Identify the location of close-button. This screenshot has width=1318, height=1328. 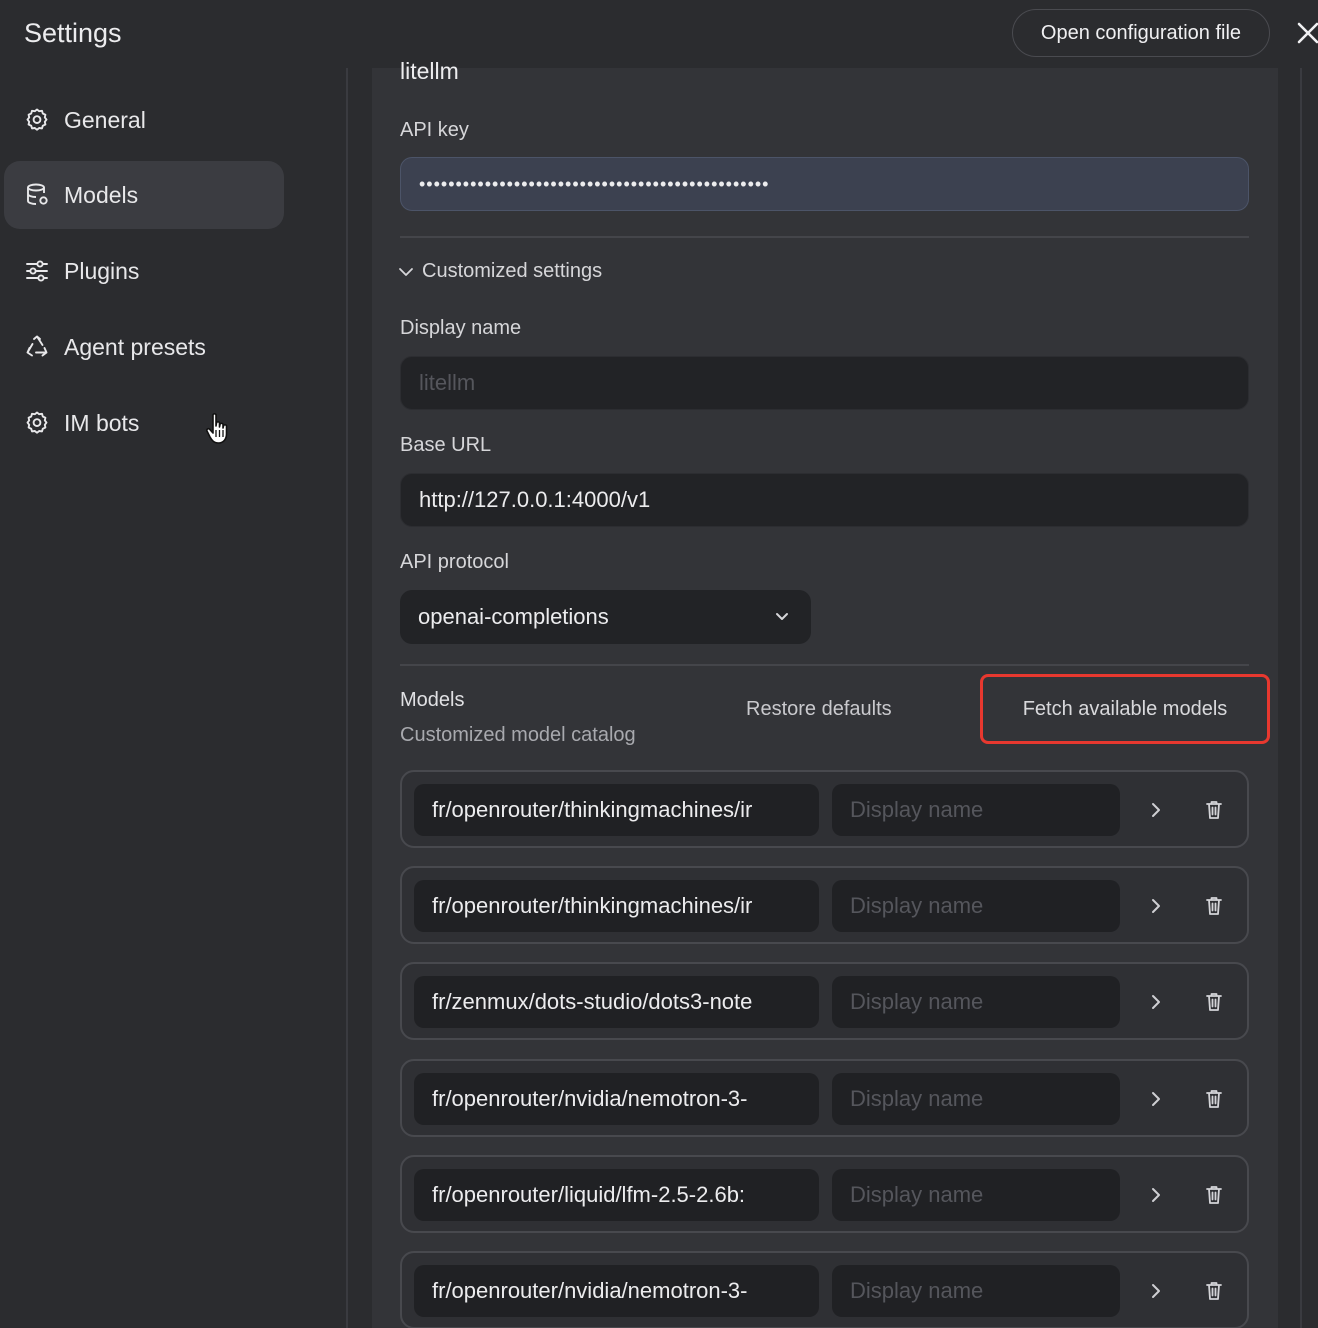
(1306, 33).